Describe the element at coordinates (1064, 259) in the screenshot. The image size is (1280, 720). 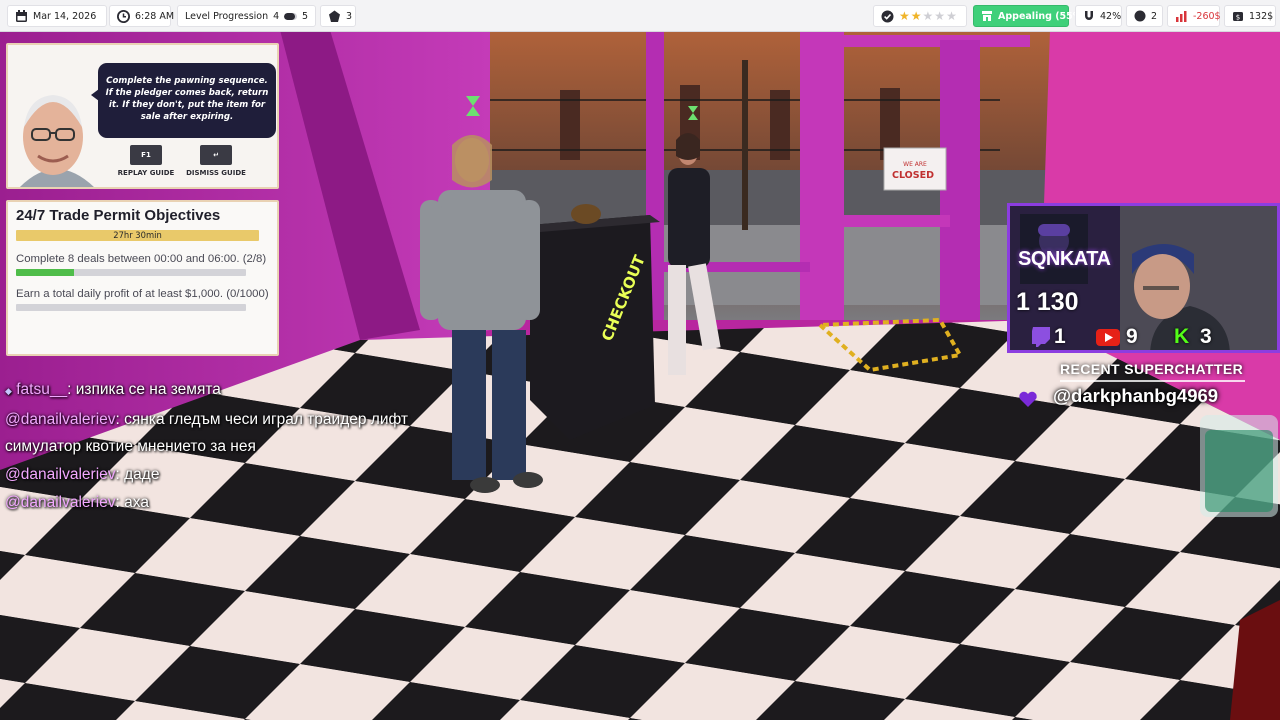
I see `streamer-brand: SQNKATA` at that location.